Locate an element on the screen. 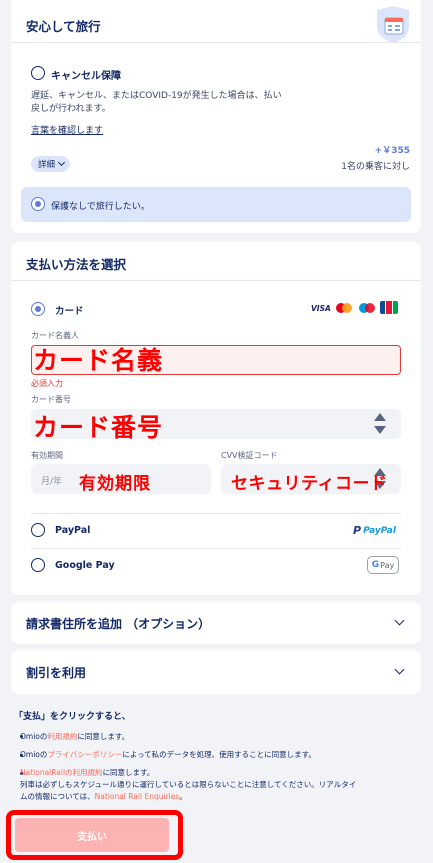 This screenshot has width=433, height=863. no-insurance-option: 保護なしで旅行したい。 is located at coordinates (216, 204).